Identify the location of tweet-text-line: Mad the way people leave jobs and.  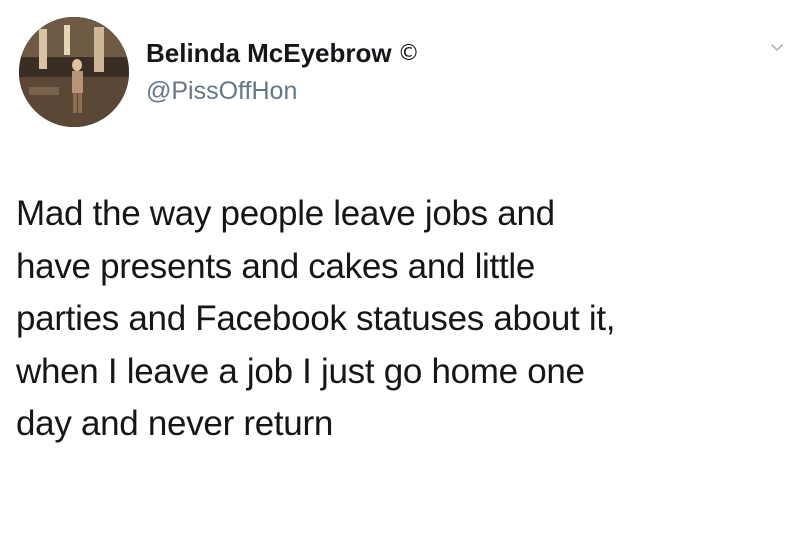
(285, 213).